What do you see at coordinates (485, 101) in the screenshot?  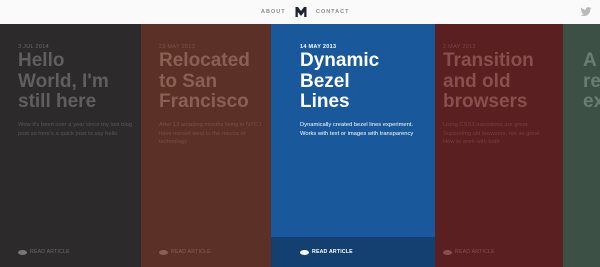 I see `post-title-line: browsers` at bounding box center [485, 101].